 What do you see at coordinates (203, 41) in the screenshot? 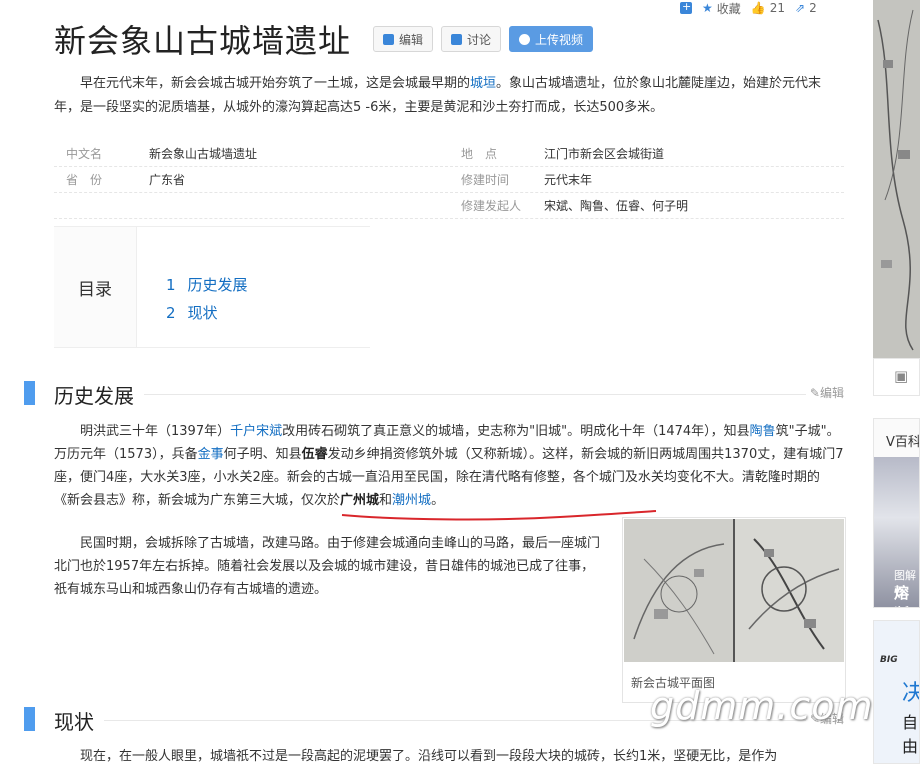
I see `page-title: 新会象山古城墙遗址` at bounding box center [203, 41].